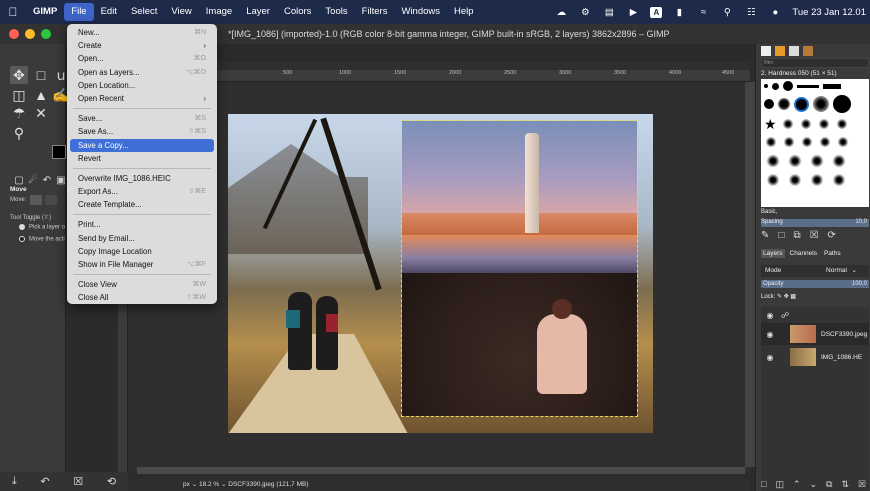 The width and height of the screenshot is (870, 491). What do you see at coordinates (765, 235) in the screenshot?
I see `edit-brush-icon: ✎` at bounding box center [765, 235].